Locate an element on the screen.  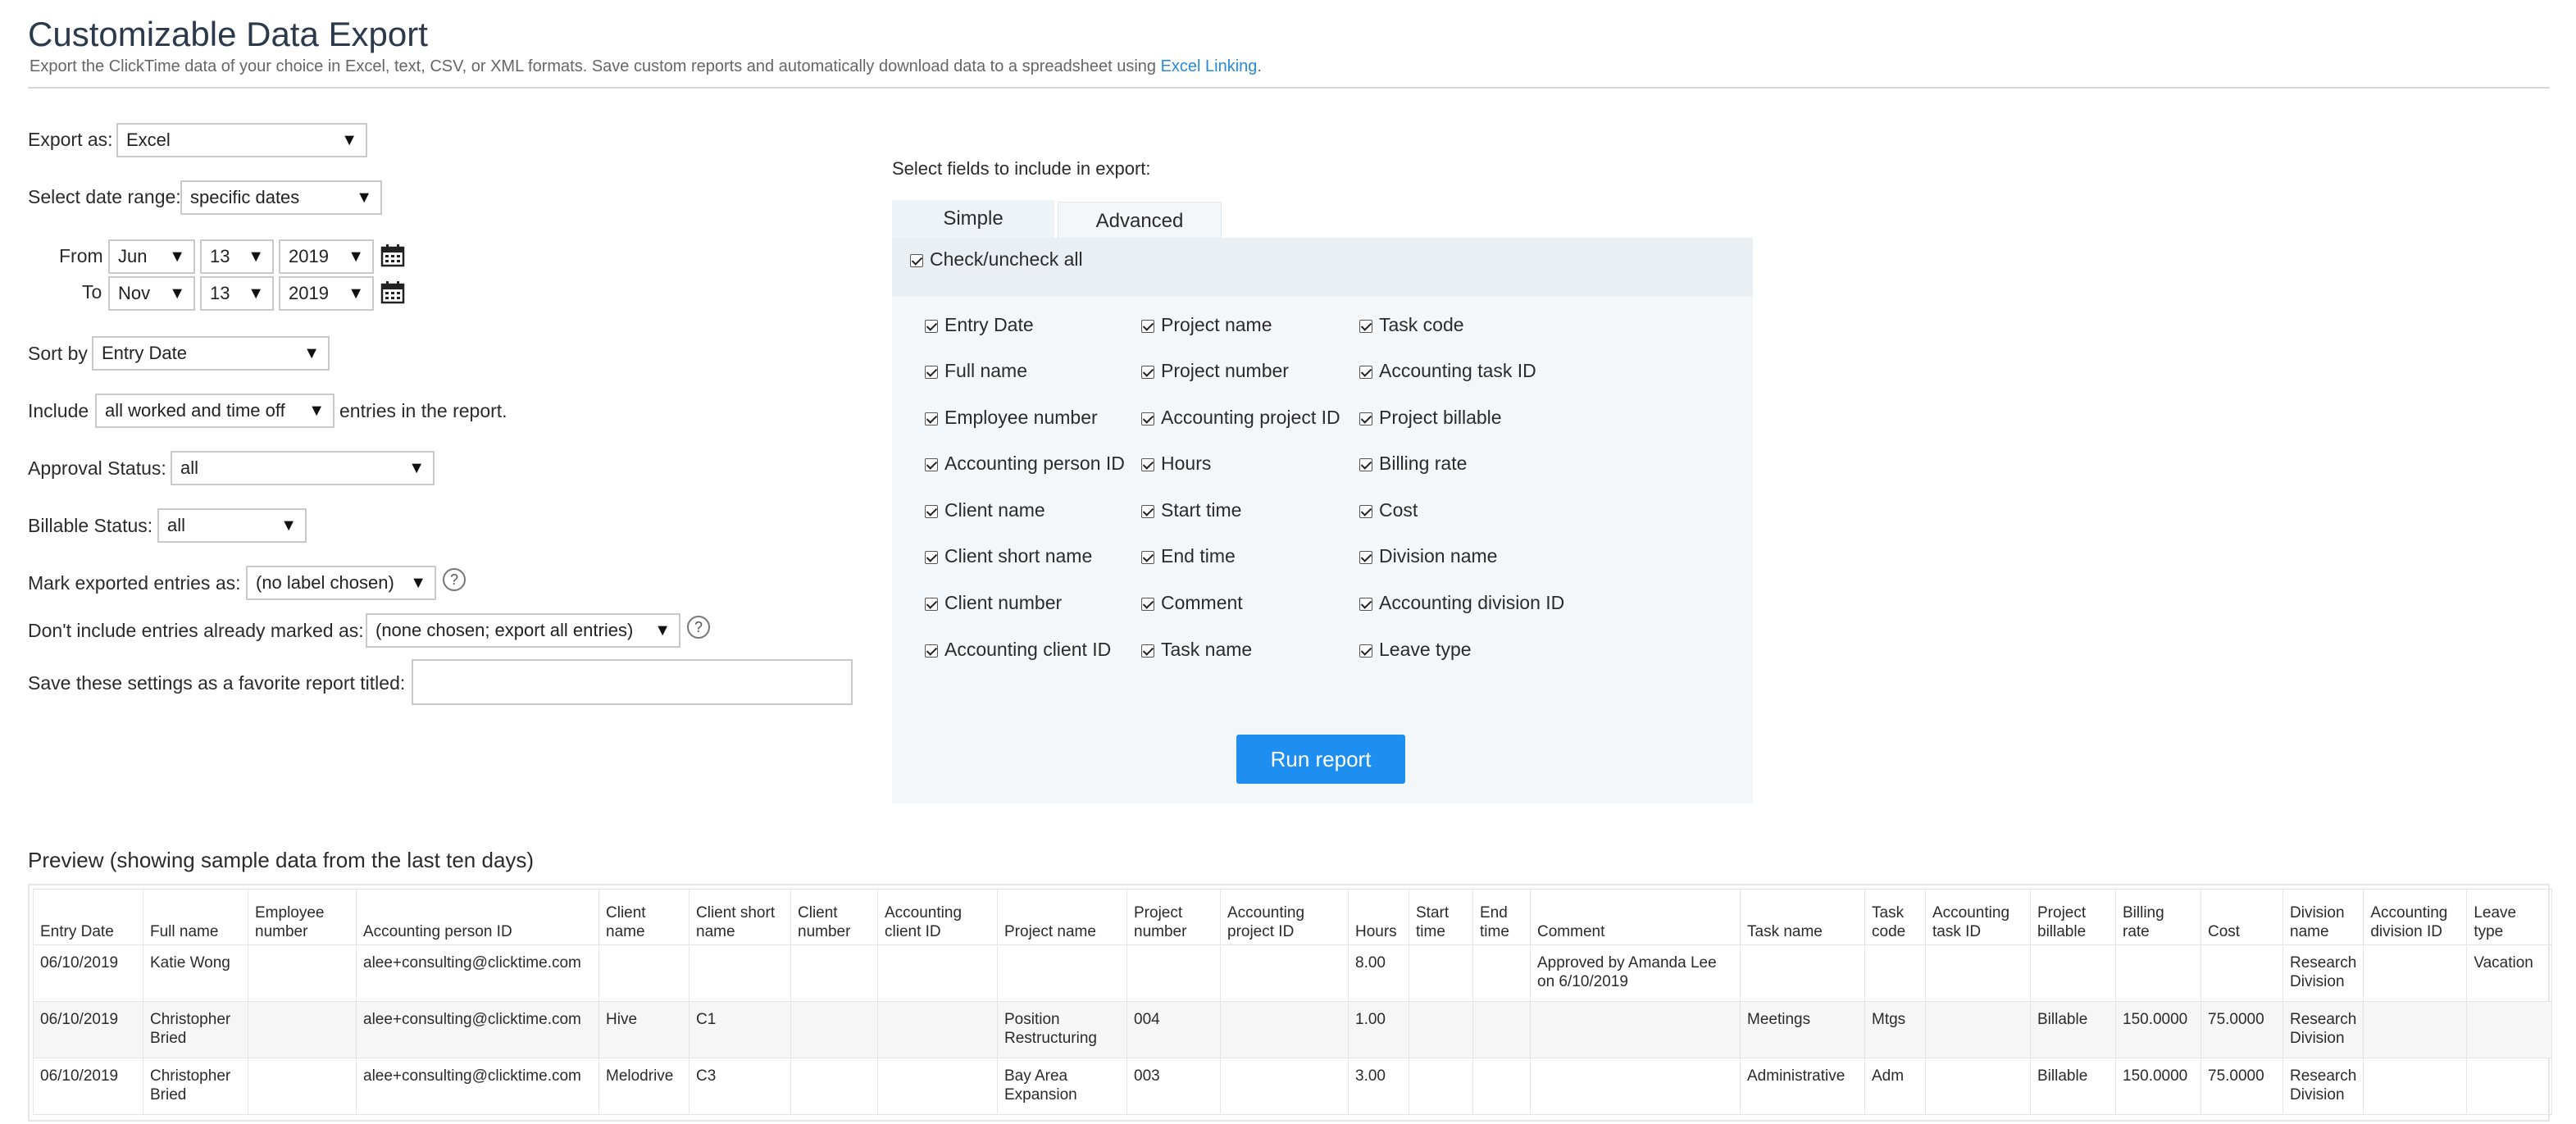
to-label: To is located at coordinates (92, 292).